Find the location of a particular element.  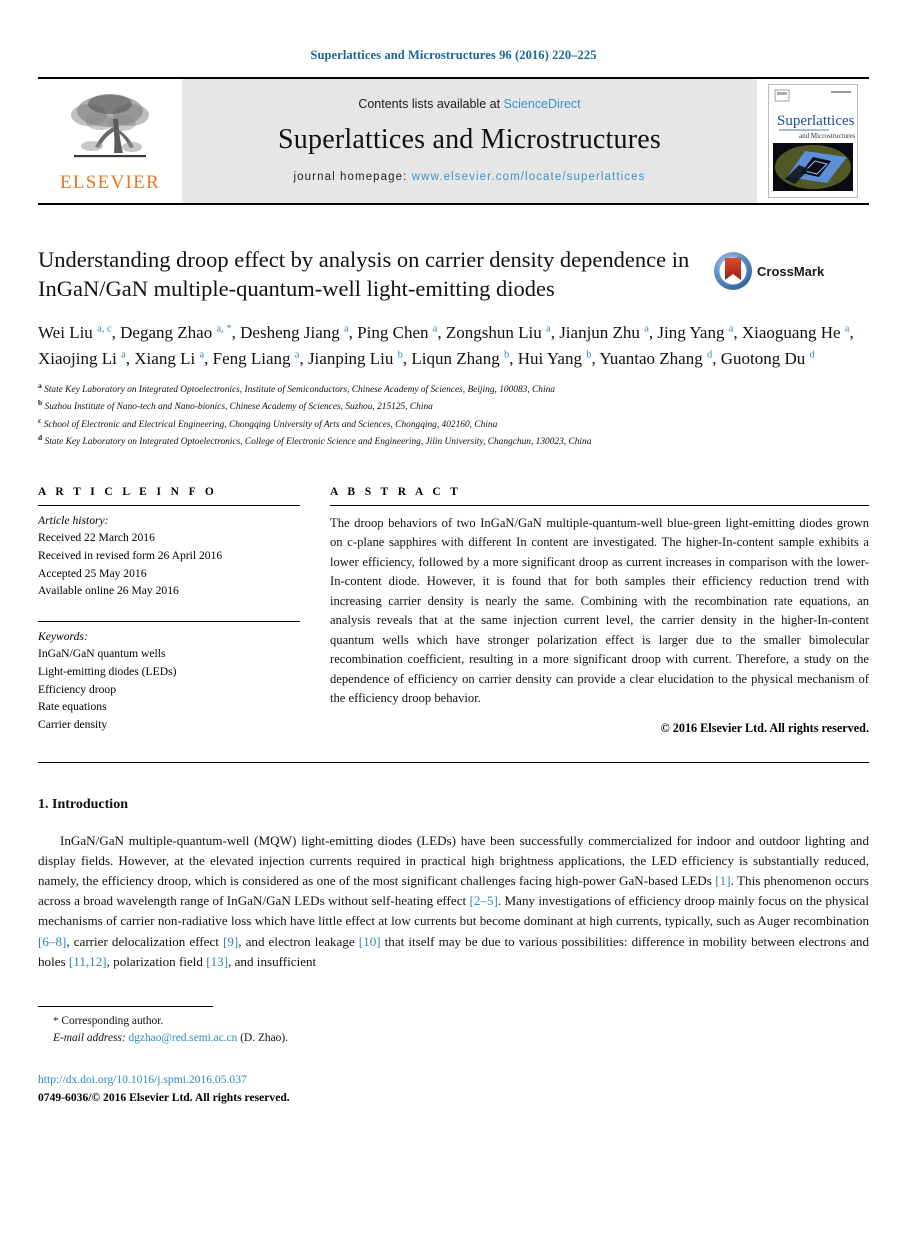

author-name: Feng Liang is located at coordinates (251, 358).